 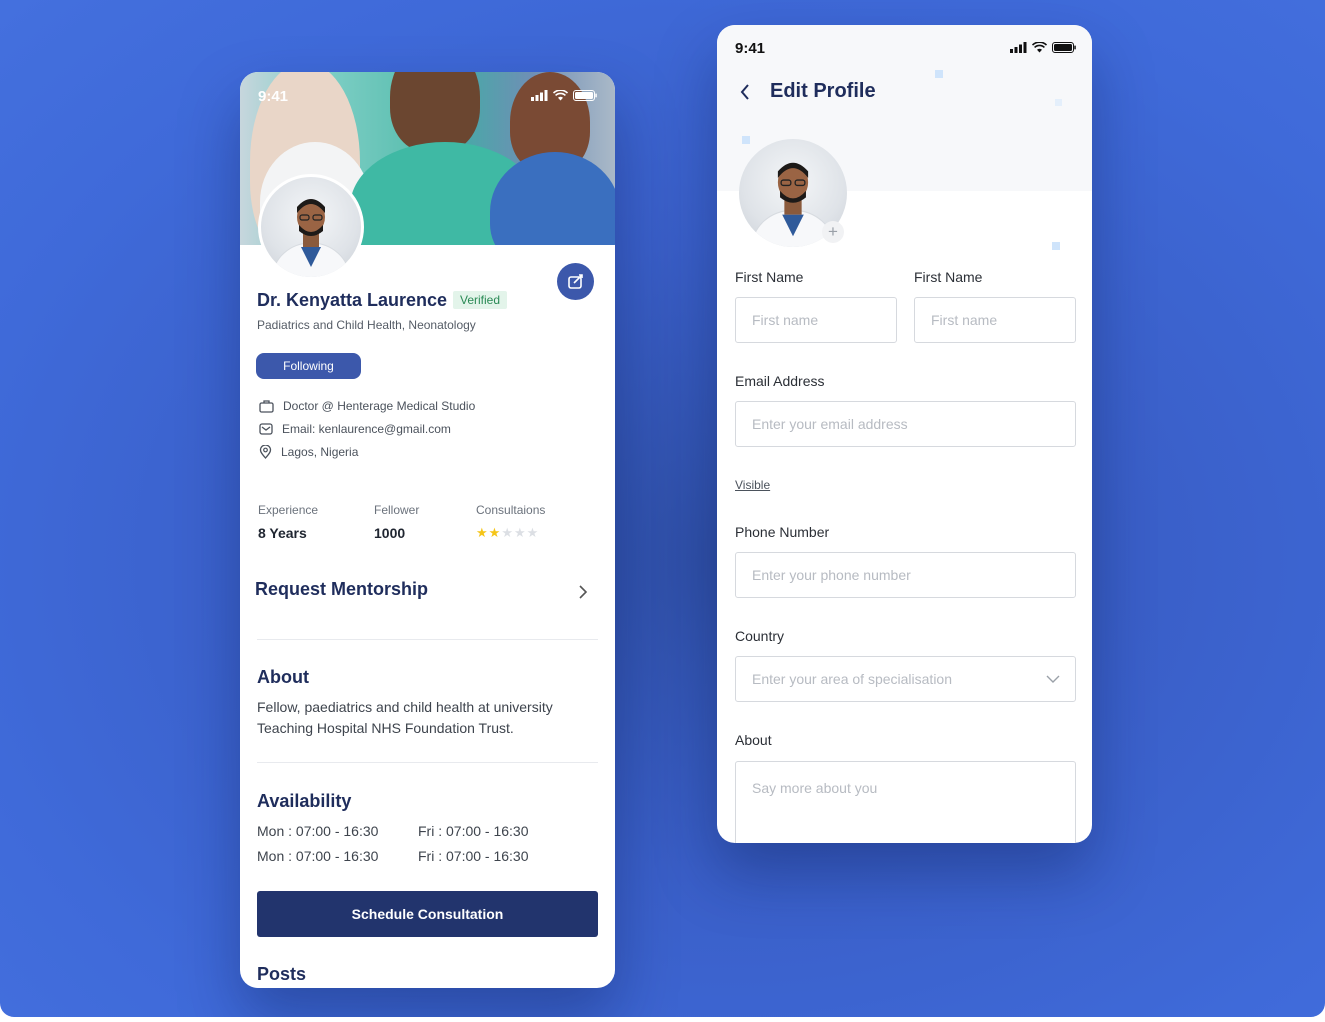 I want to click on edit-profile-button, so click(x=575, y=281).